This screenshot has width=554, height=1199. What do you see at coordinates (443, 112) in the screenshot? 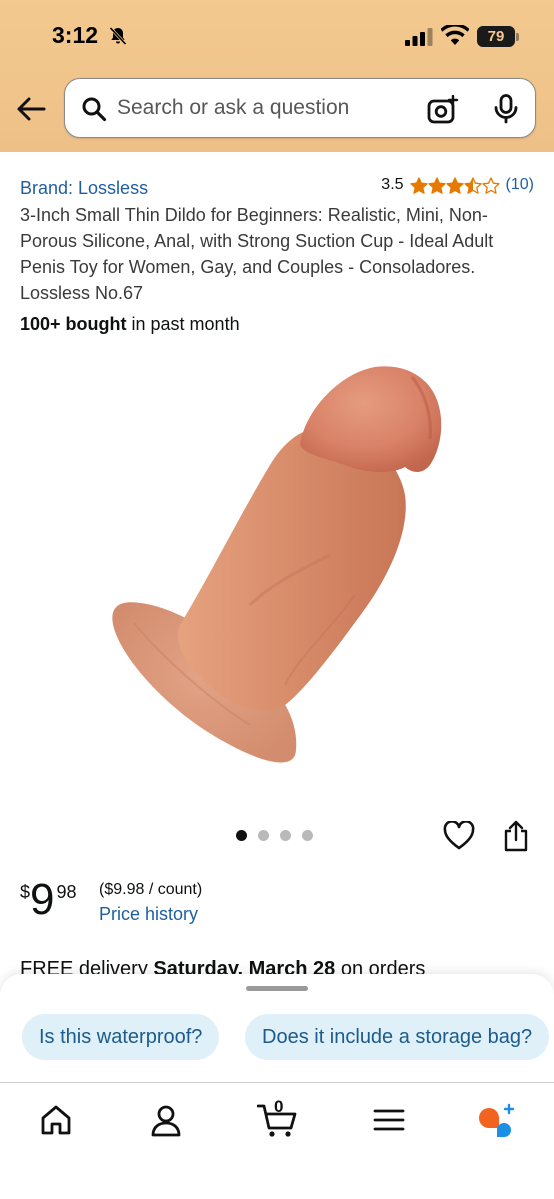
I see `camera-lens-icon` at bounding box center [443, 112].